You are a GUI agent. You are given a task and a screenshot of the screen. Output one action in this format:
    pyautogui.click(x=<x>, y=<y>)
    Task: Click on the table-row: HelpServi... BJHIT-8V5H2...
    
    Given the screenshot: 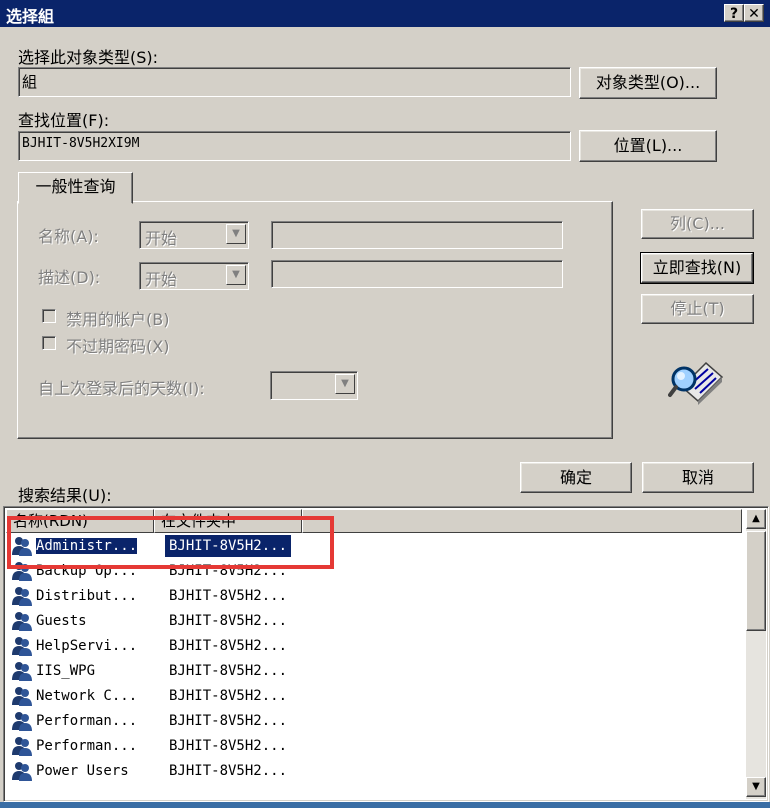 What is the action you would take?
    pyautogui.click(x=376, y=645)
    